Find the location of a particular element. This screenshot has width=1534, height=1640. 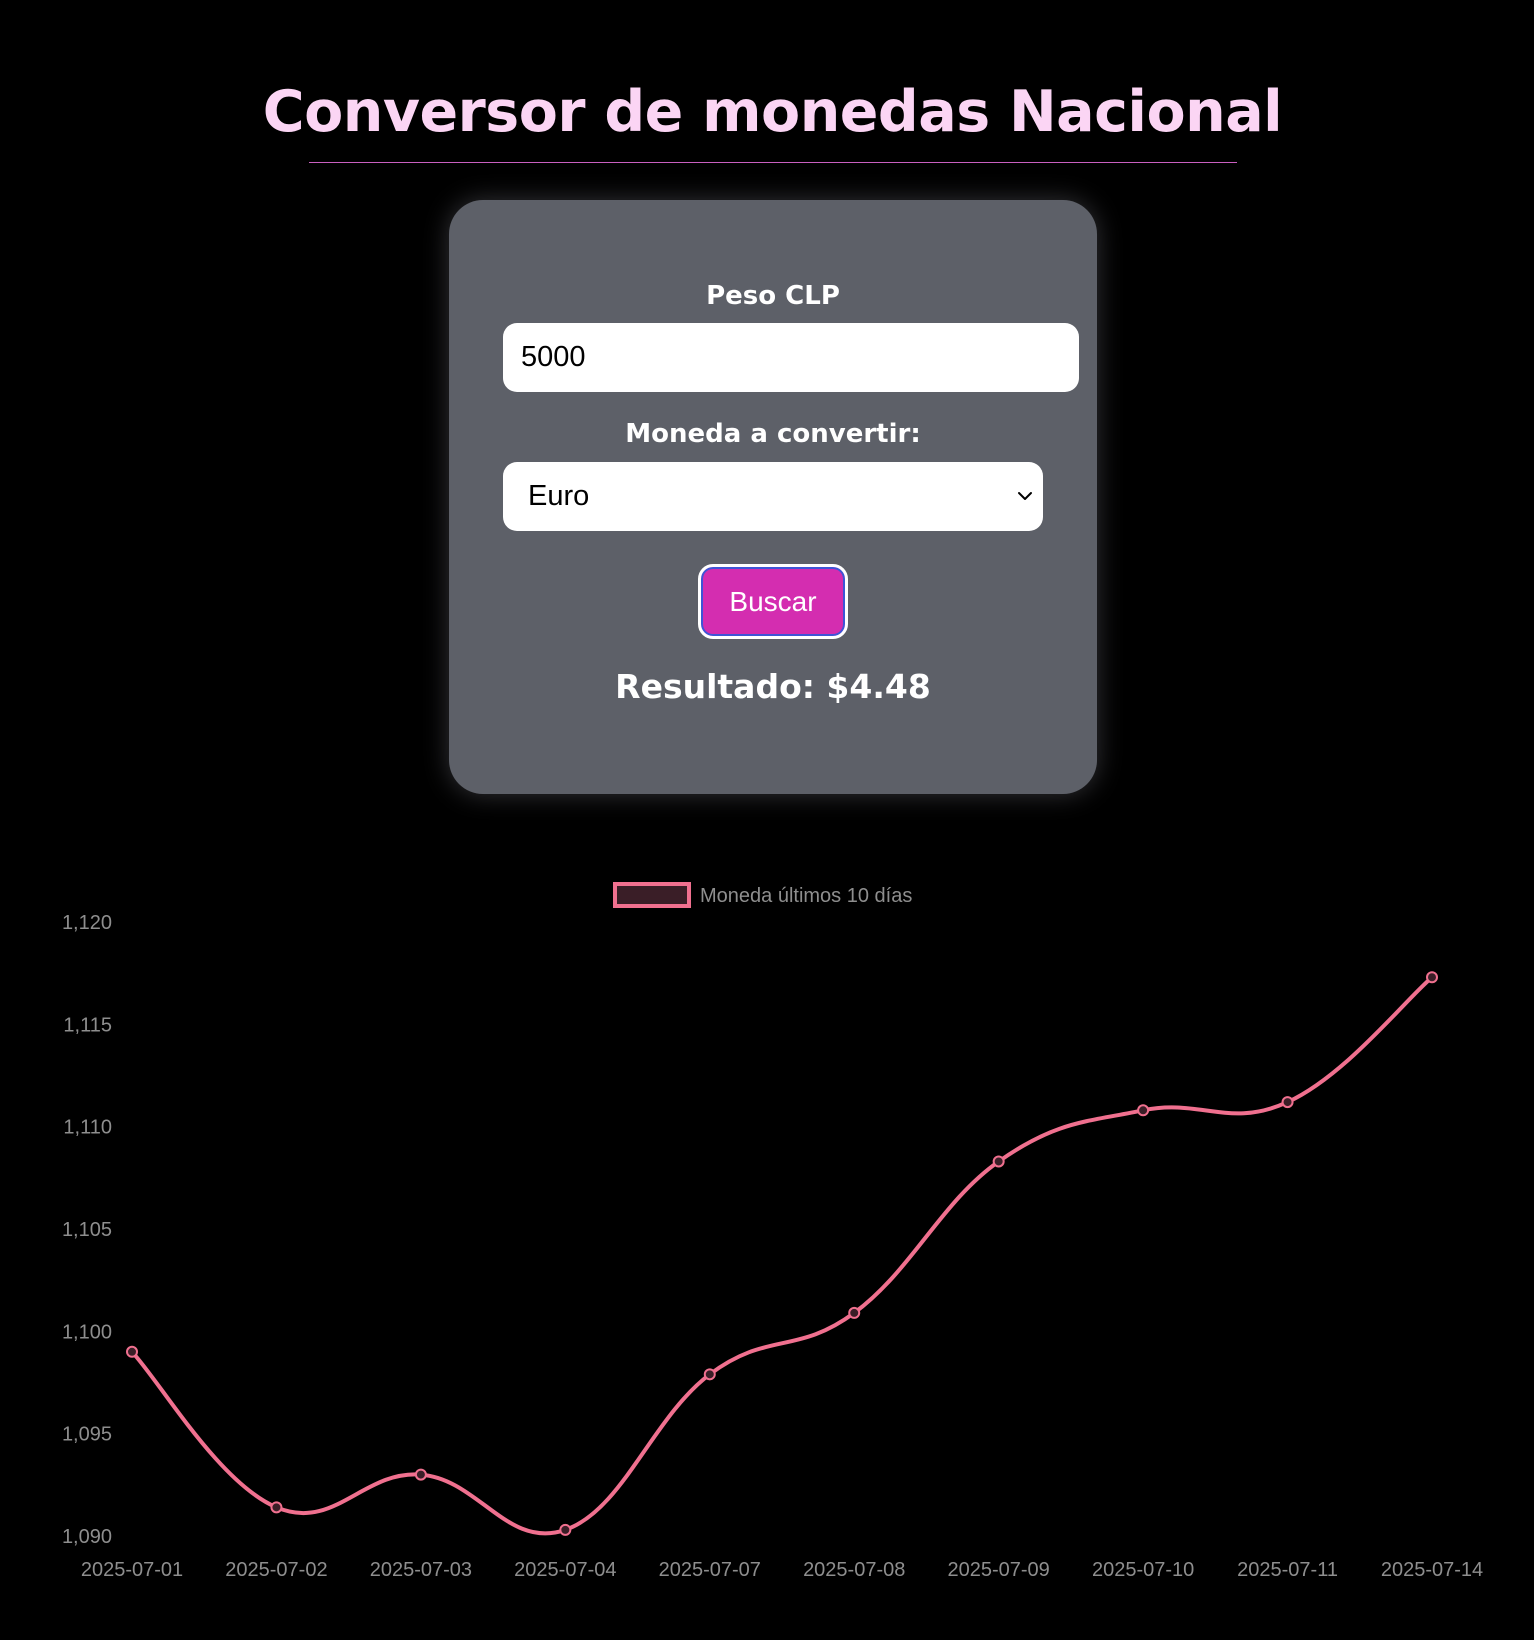

title-divider is located at coordinates (773, 162).